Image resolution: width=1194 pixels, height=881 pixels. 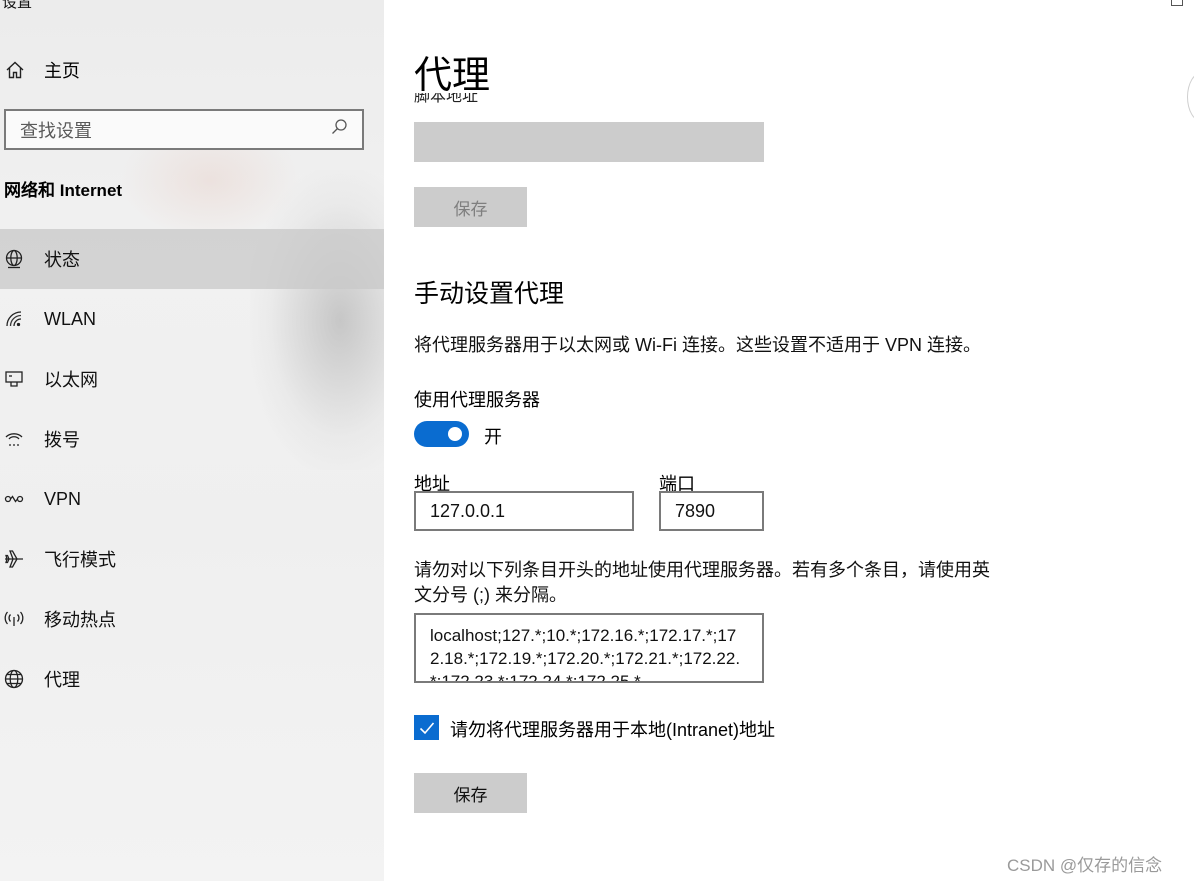 What do you see at coordinates (1190, 97) in the screenshot?
I see `scroll-edge-decoration` at bounding box center [1190, 97].